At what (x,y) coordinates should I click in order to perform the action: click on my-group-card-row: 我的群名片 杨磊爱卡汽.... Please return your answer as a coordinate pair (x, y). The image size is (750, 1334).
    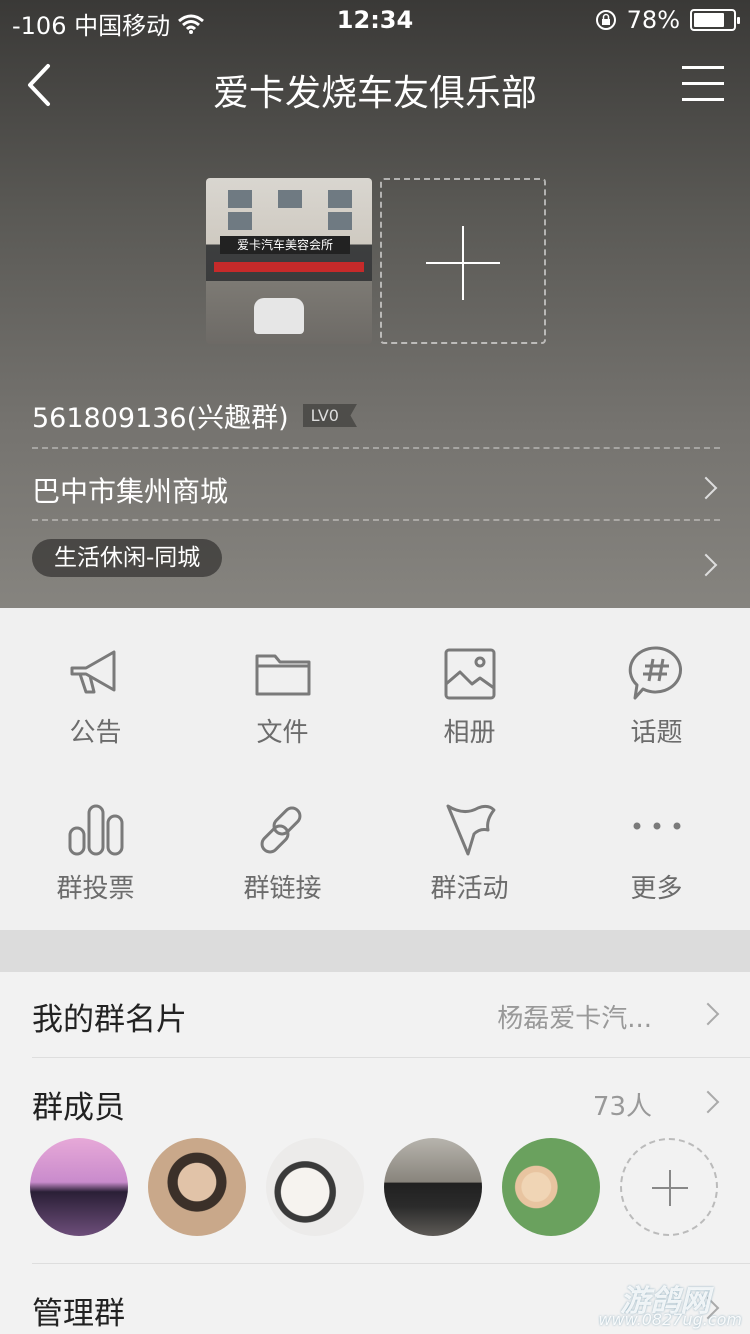
    Looking at the image, I should click on (391, 1014).